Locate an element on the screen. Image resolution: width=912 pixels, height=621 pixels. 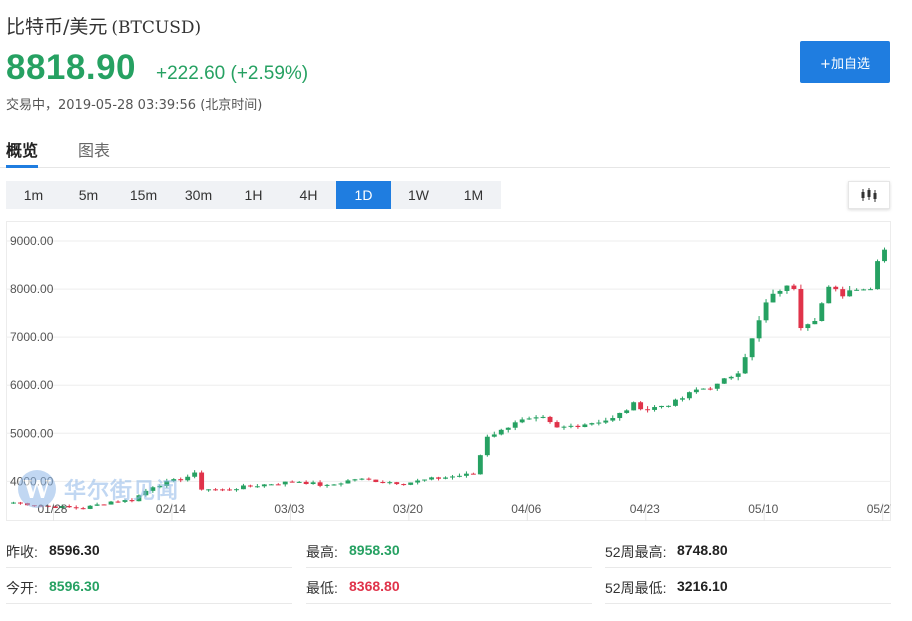
x-tick-label: 05/27 is located at coordinates (879, 509).